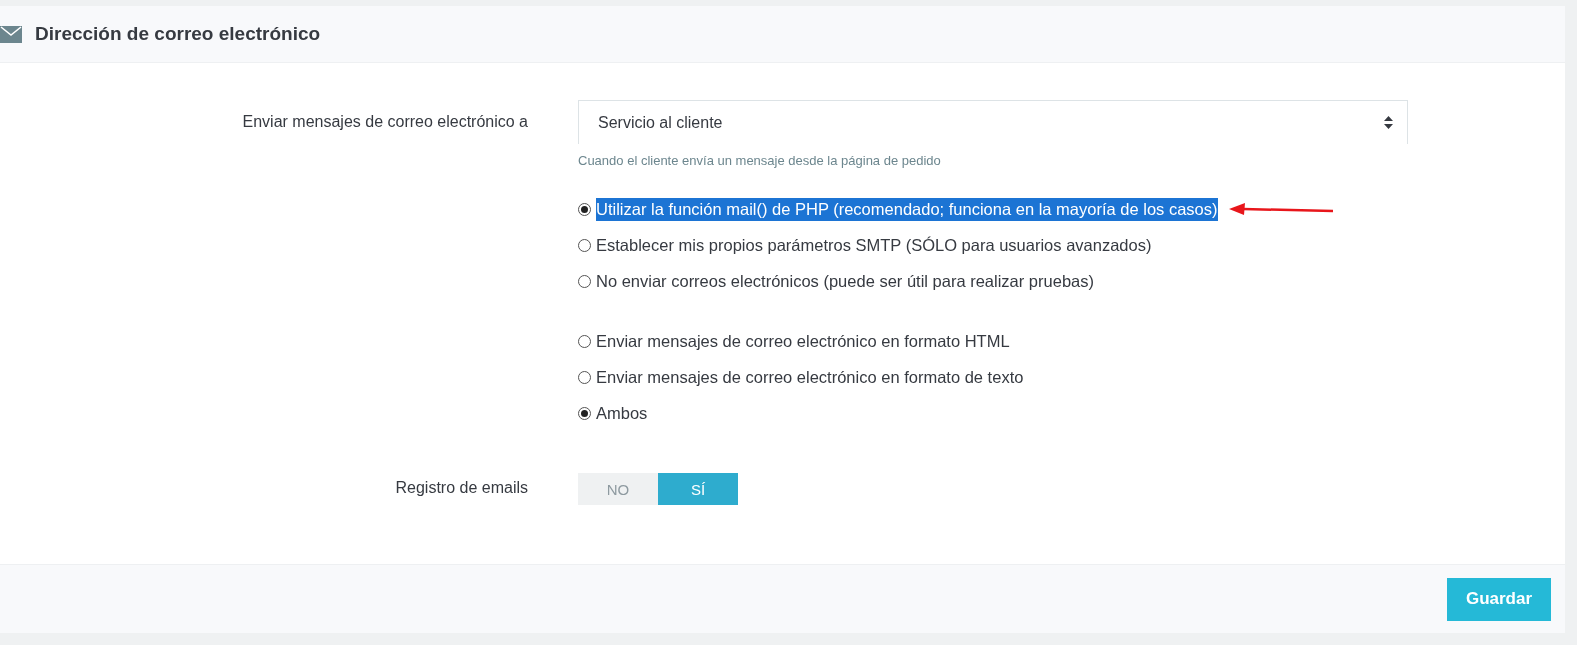 This screenshot has height=645, width=1577. Describe the element at coordinates (1388, 122) in the screenshot. I see `sort-arrows-icon` at that location.